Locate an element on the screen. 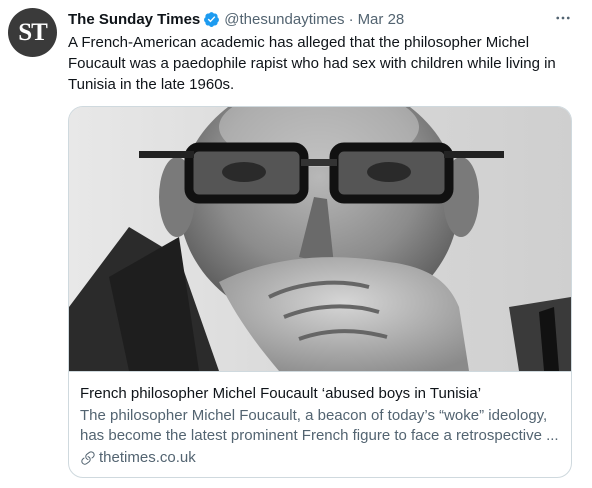  card-domain-text: thetimes.co.uk is located at coordinates (147, 458).